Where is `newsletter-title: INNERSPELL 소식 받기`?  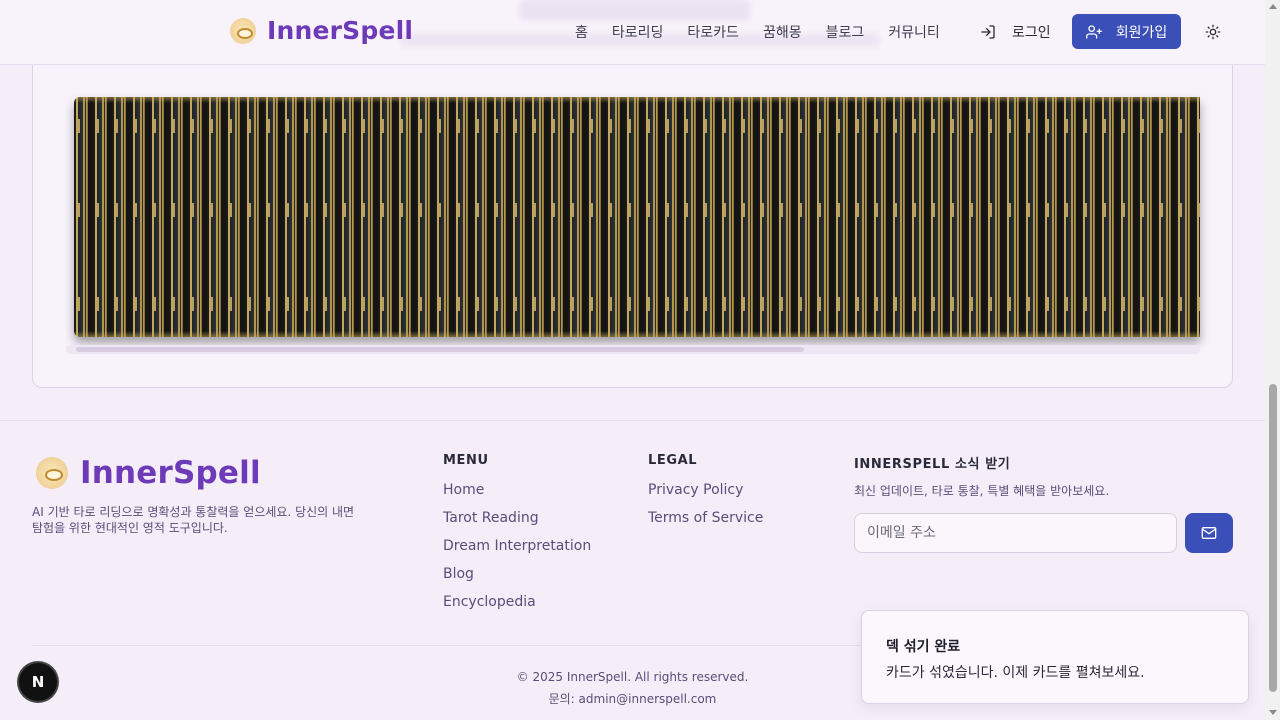 newsletter-title: INNERSPELL 소식 받기 is located at coordinates (932, 464).